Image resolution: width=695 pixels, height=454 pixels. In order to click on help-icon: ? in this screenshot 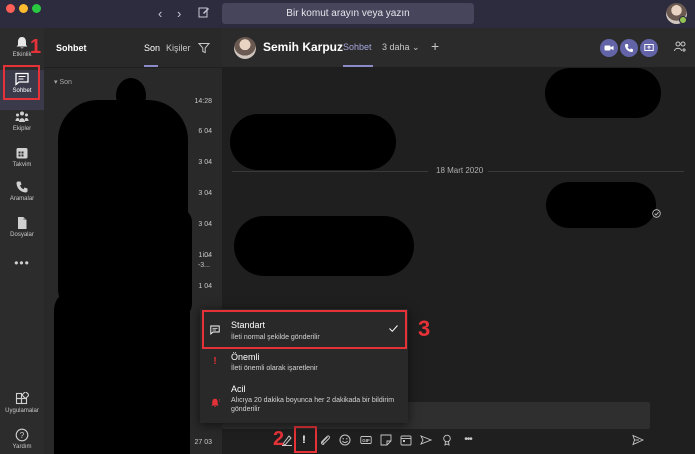, I will do `click(22, 435)`.